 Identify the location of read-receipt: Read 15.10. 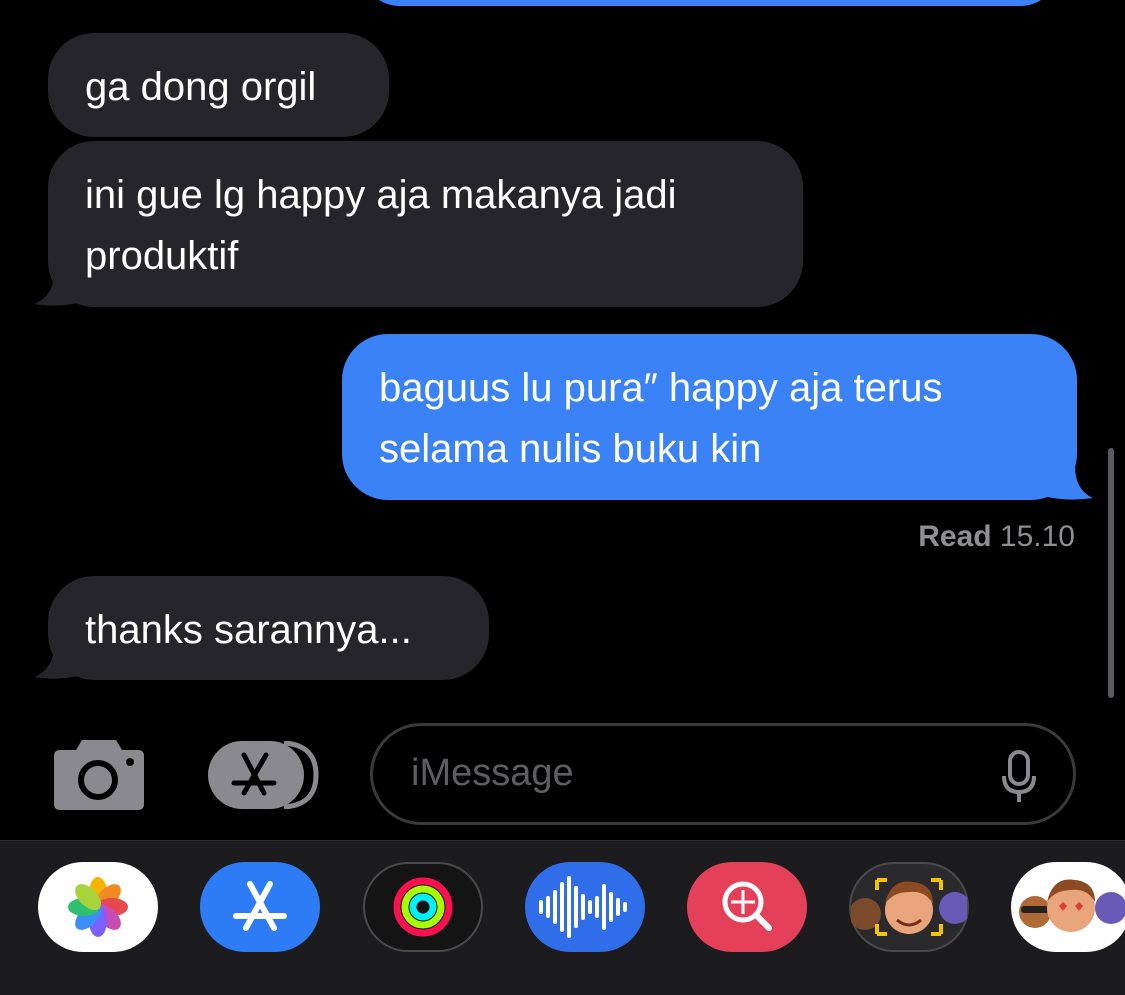
(996, 537).